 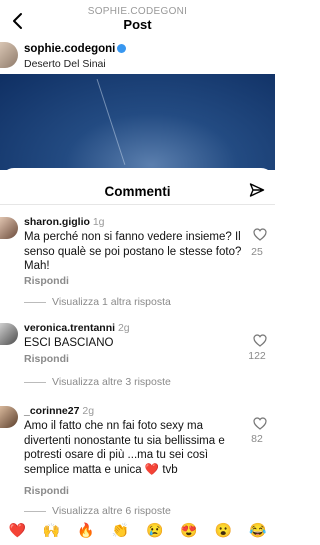 What do you see at coordinates (137, 56) in the screenshot?
I see `post-header: sophie.codegoni Deserto Del Sinai` at bounding box center [137, 56].